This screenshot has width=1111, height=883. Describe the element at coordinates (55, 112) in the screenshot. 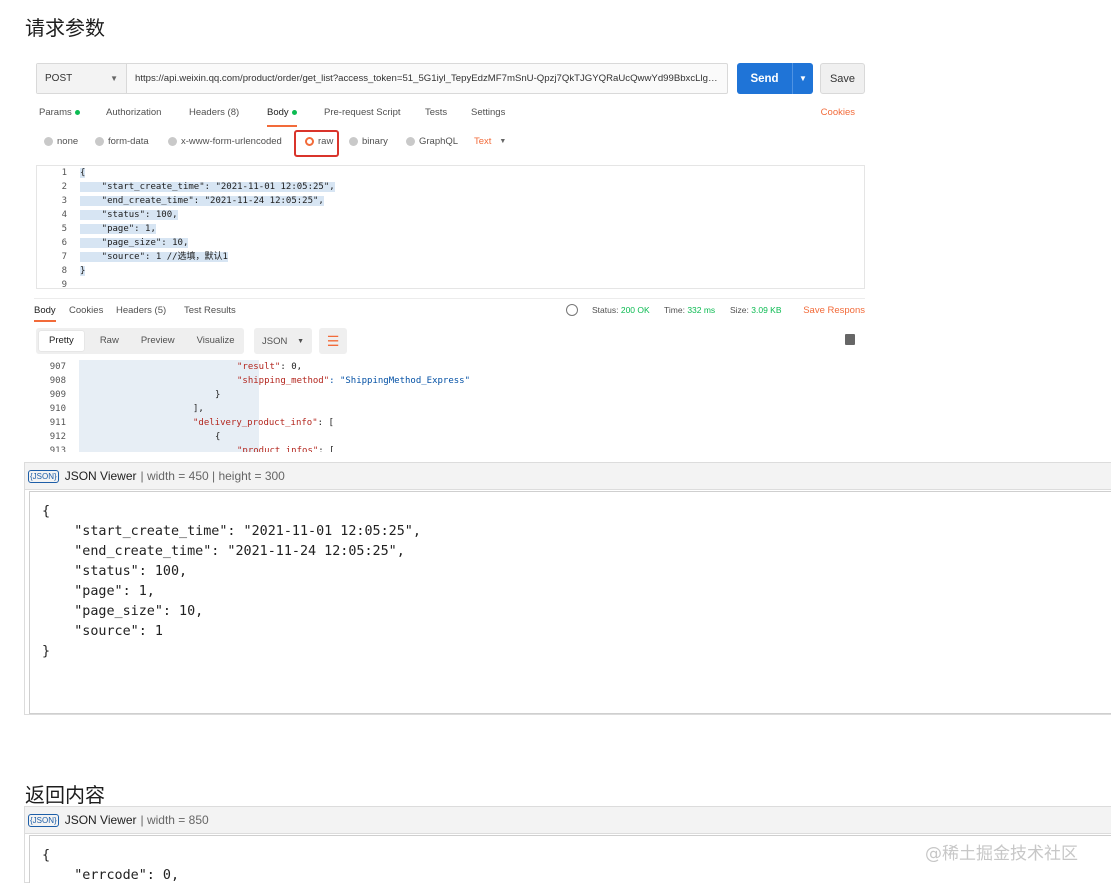

I see `tab-label: Params` at that location.